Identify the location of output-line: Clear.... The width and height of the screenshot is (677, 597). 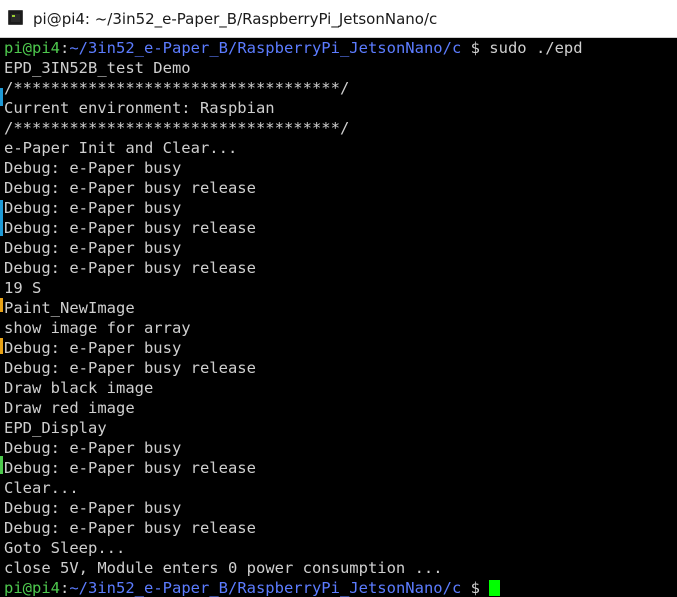
(41, 488).